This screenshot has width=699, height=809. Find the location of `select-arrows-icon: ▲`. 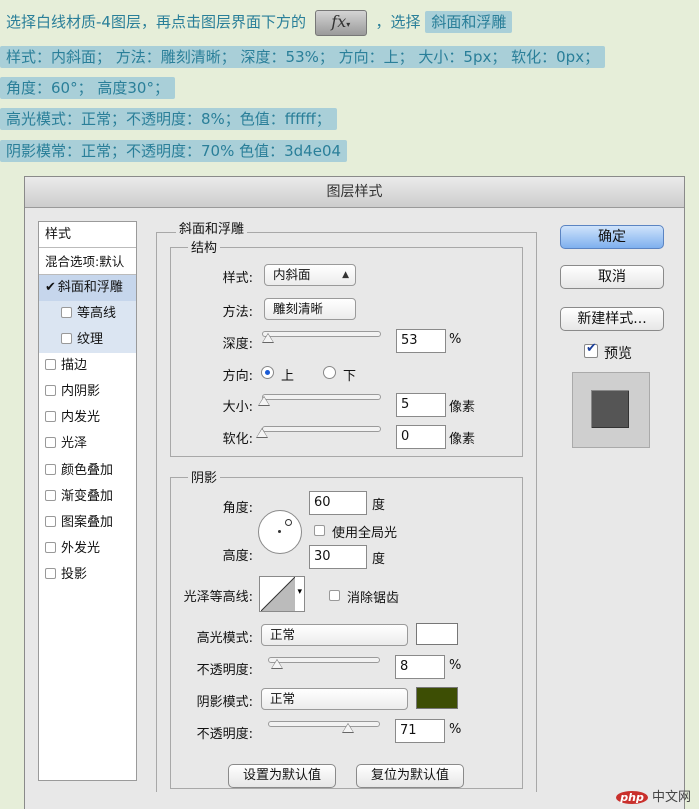

select-arrows-icon: ▲ is located at coordinates (345, 275).